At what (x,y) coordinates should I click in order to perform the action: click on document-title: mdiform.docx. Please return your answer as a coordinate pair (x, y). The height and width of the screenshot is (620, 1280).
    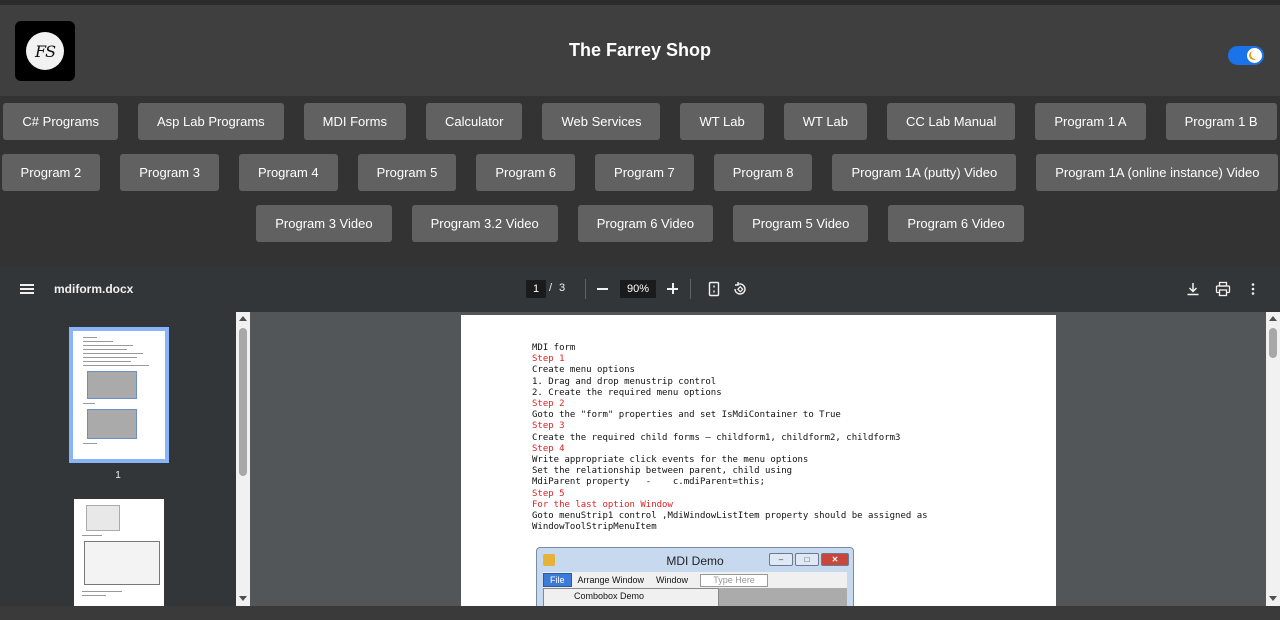
    Looking at the image, I should click on (94, 289).